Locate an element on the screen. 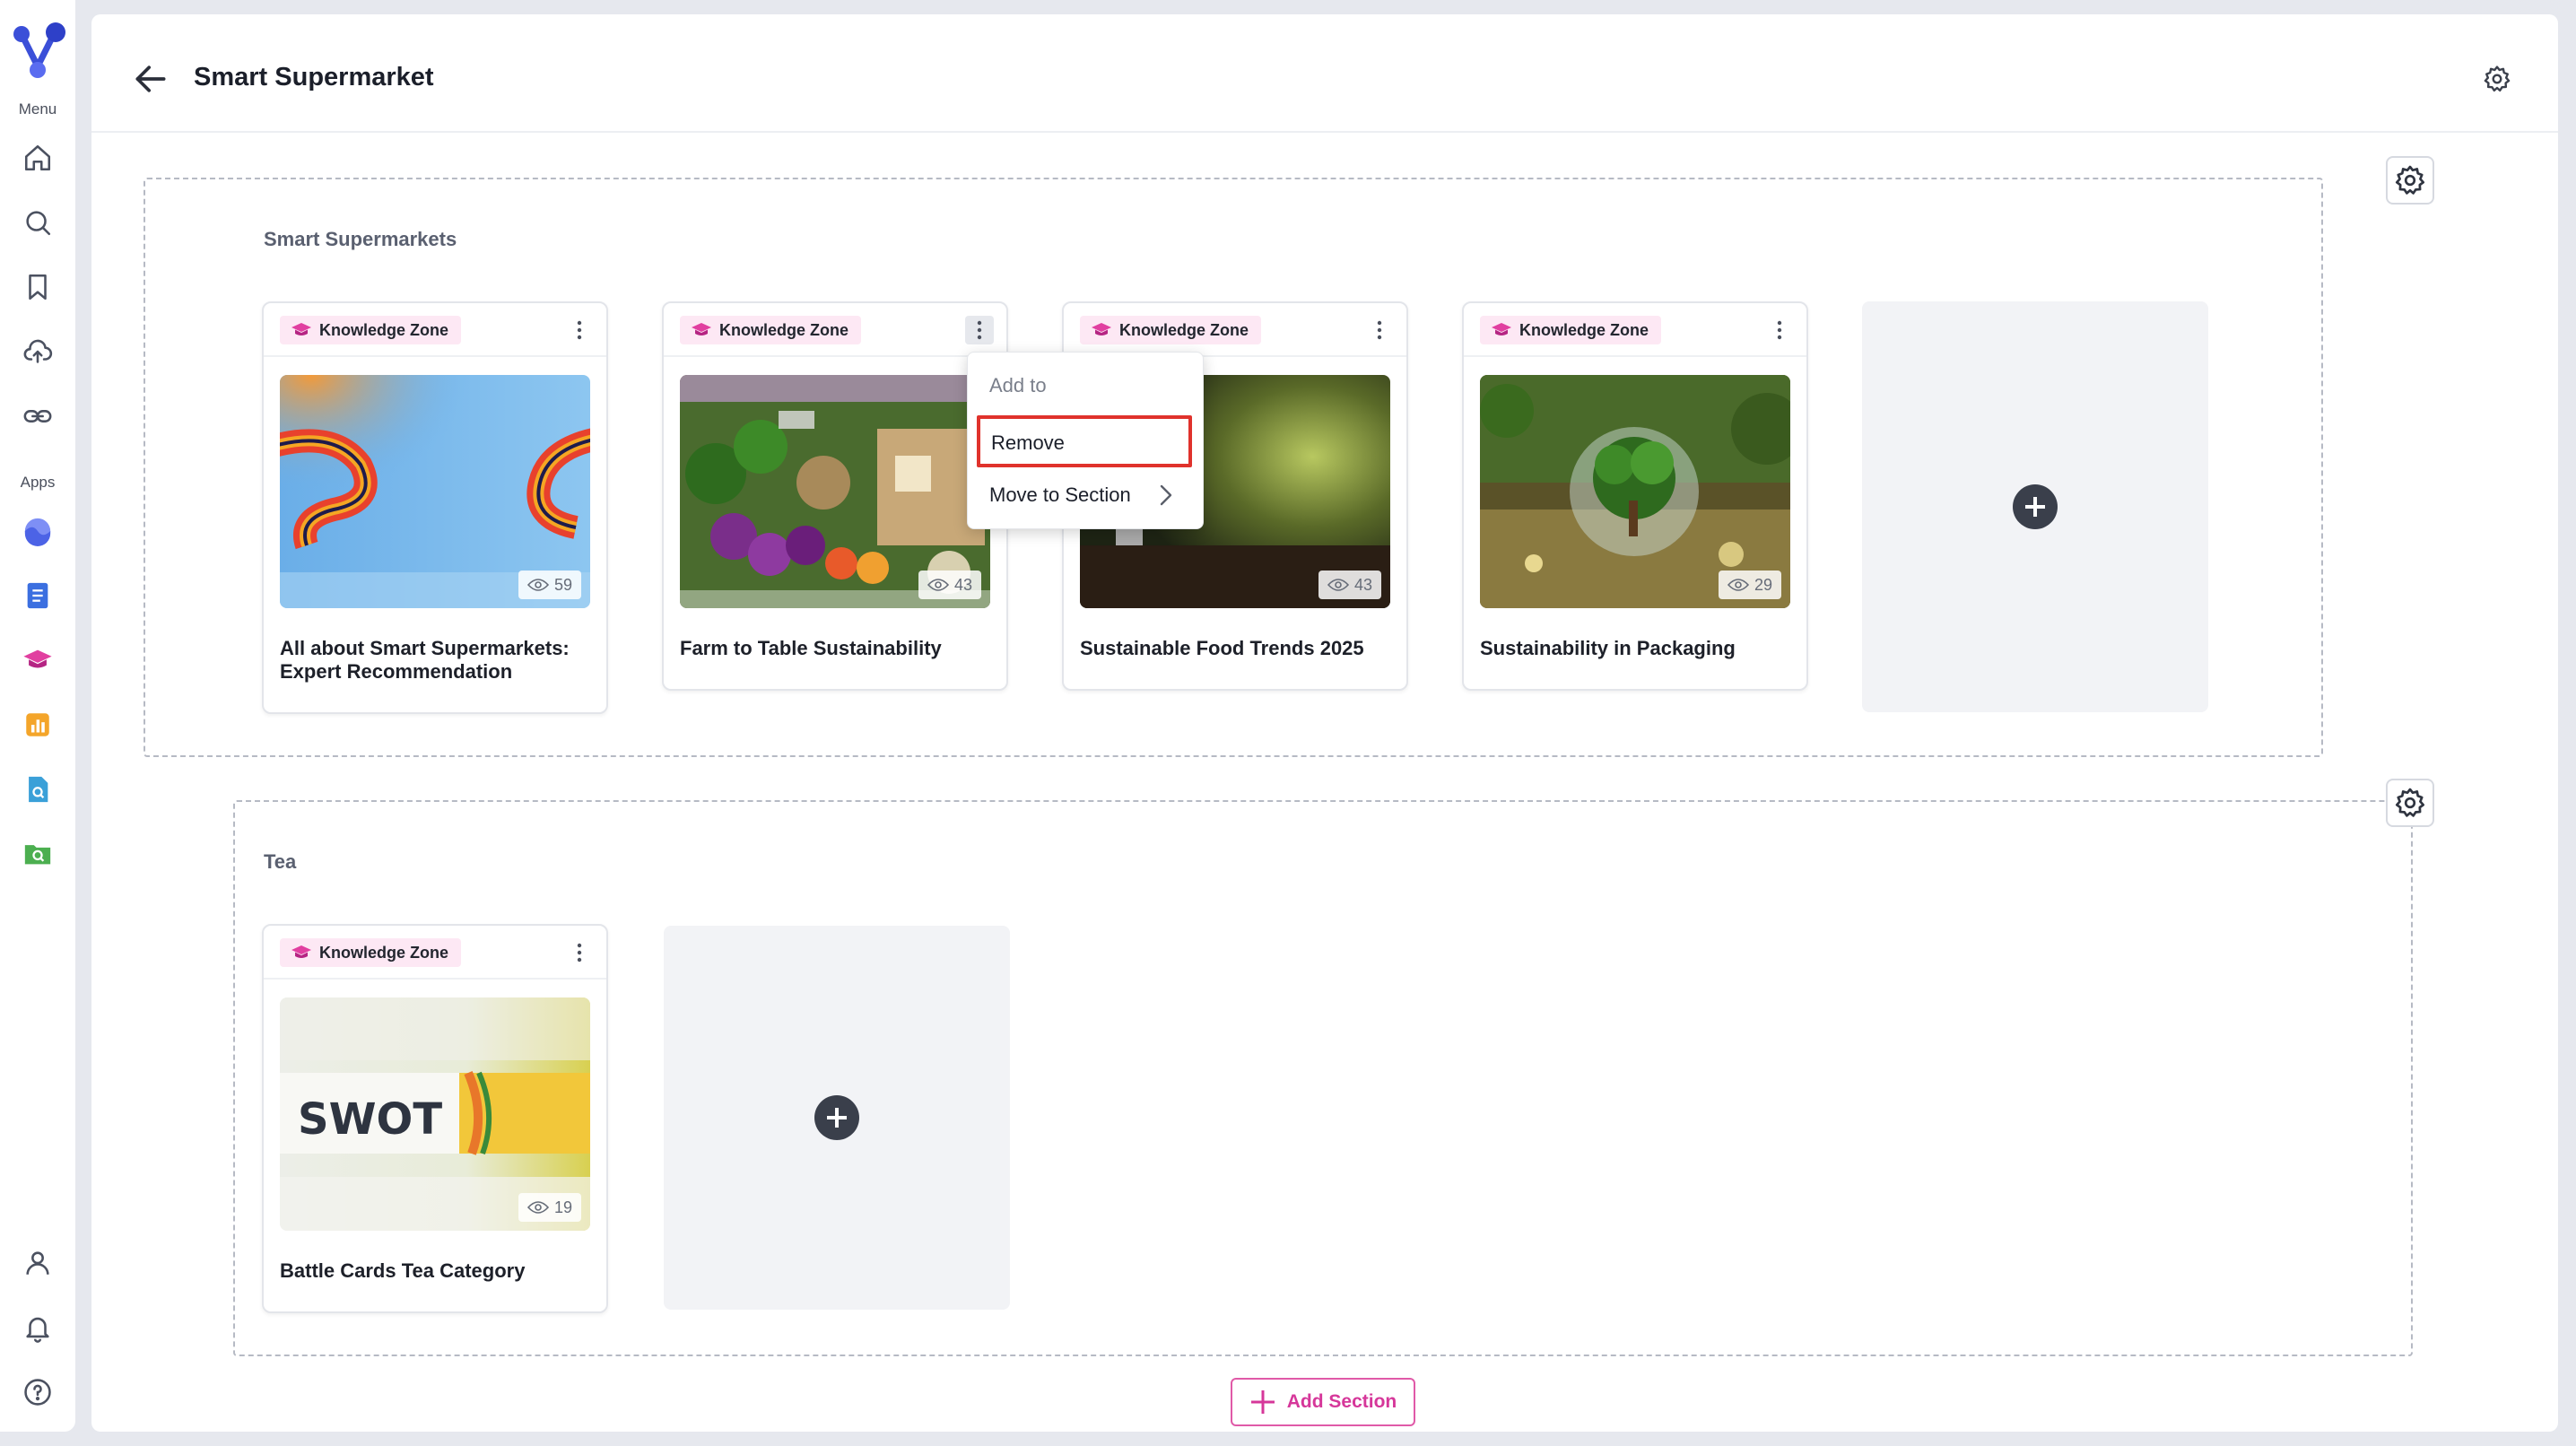  menu-item-remove: Remove is located at coordinates (1084, 441).